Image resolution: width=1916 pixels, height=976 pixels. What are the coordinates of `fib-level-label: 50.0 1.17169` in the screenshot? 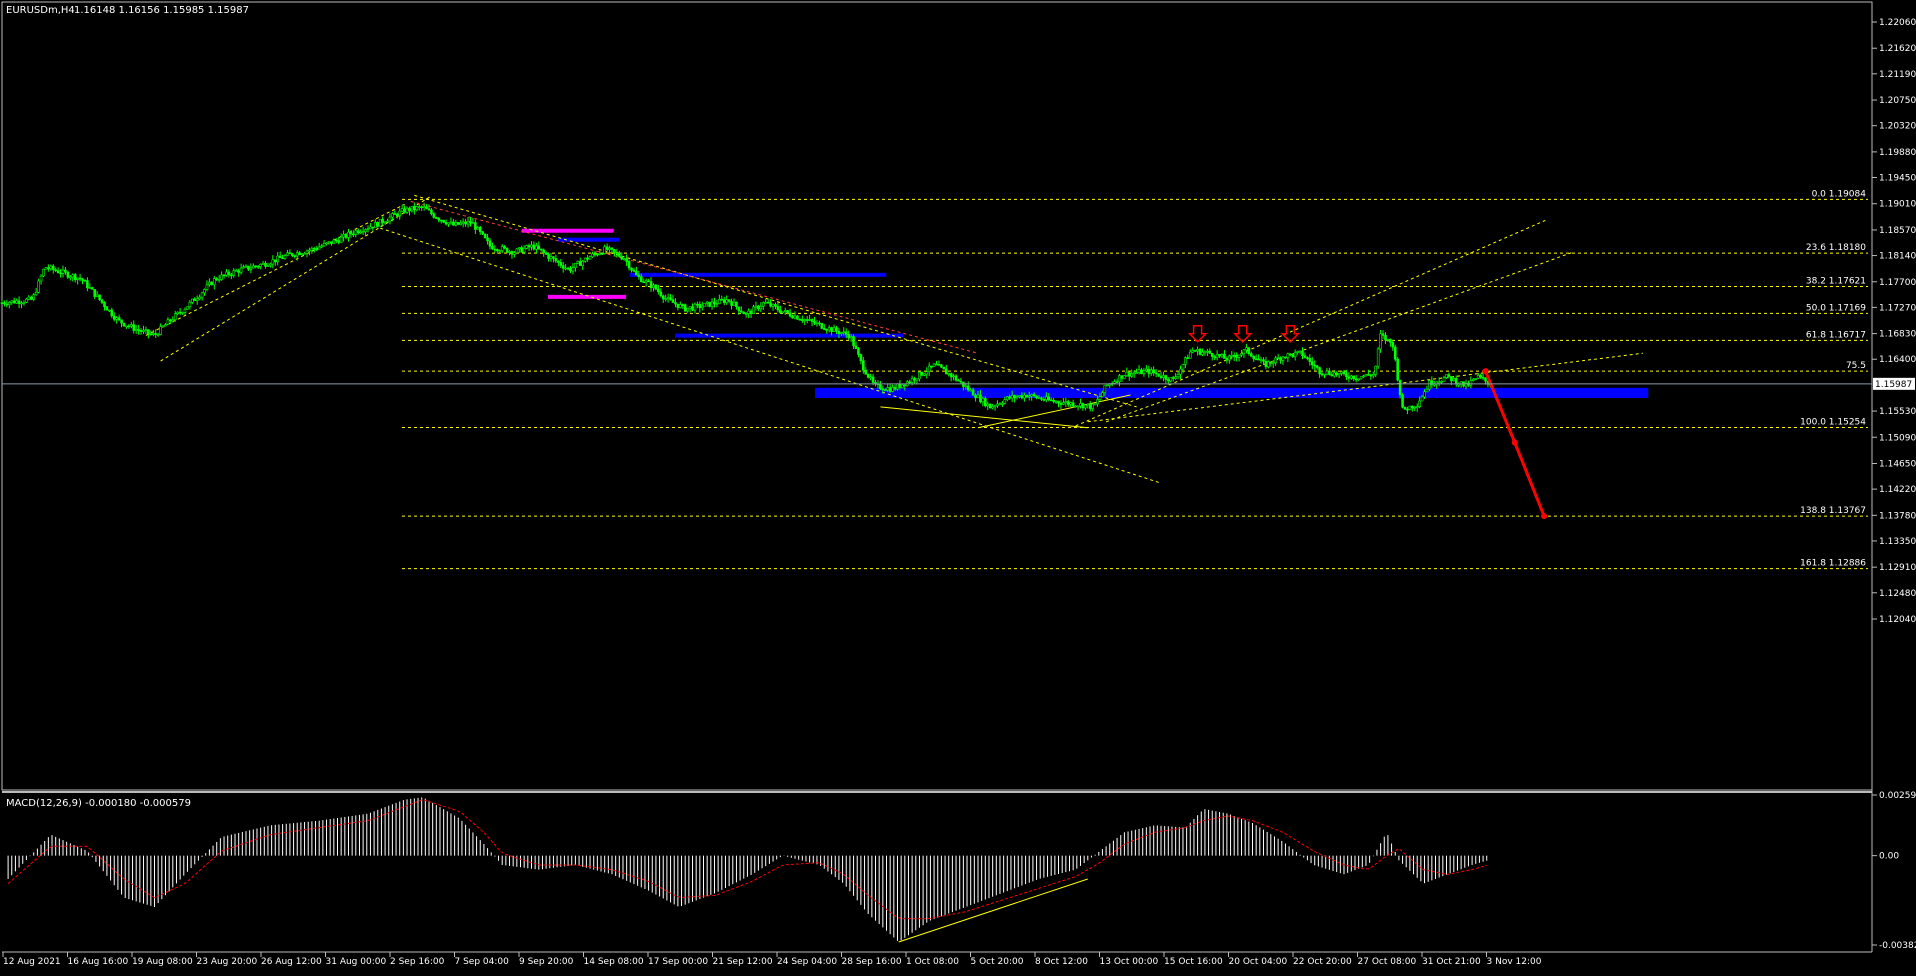 It's located at (1836, 308).